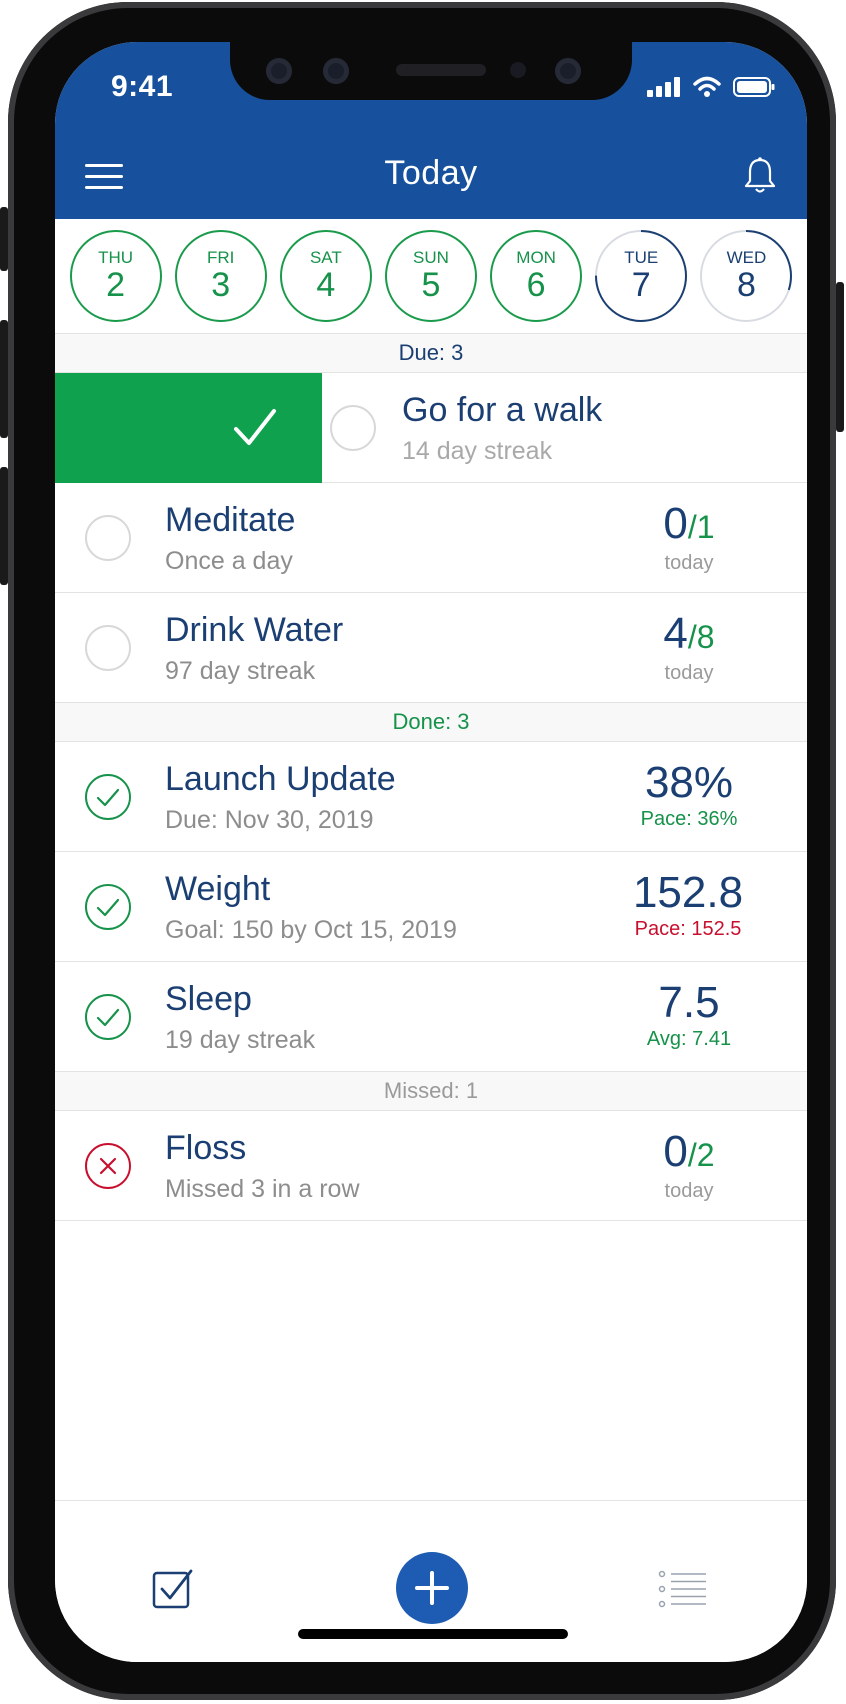 This screenshot has width=846, height=1704. I want to click on day-wed: WED 8, so click(746, 276).